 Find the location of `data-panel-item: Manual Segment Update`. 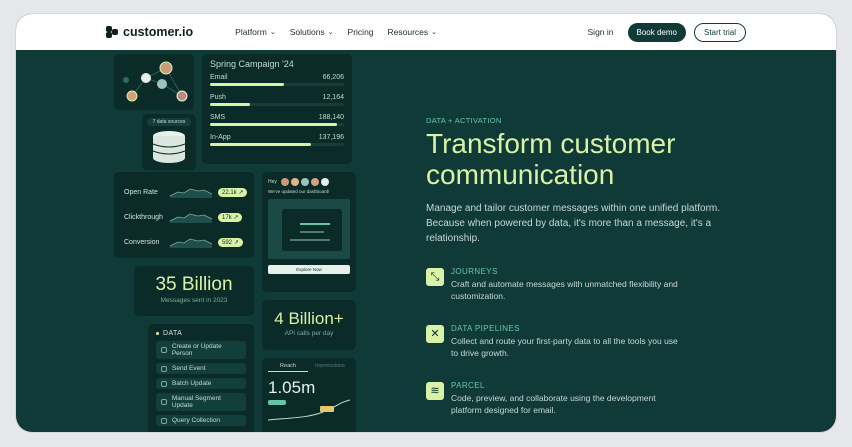

data-panel-item: Manual Segment Update is located at coordinates (201, 402).